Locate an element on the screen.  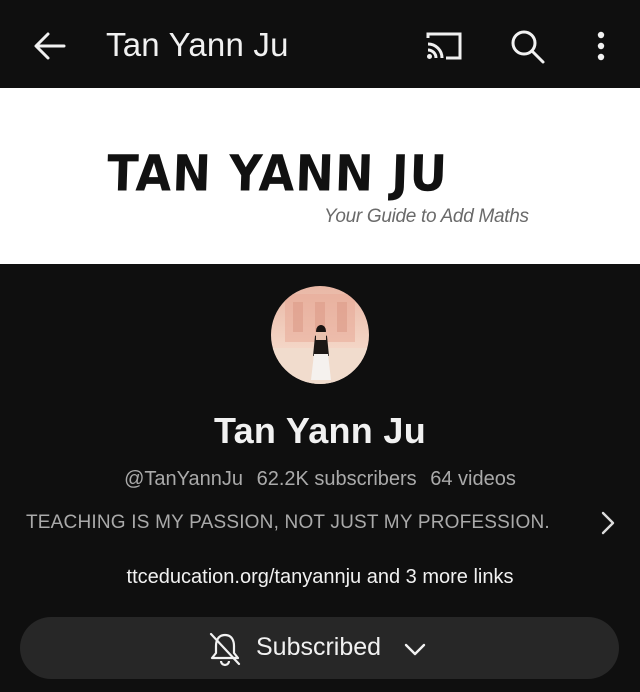
cast-icon is located at coordinates (444, 46).